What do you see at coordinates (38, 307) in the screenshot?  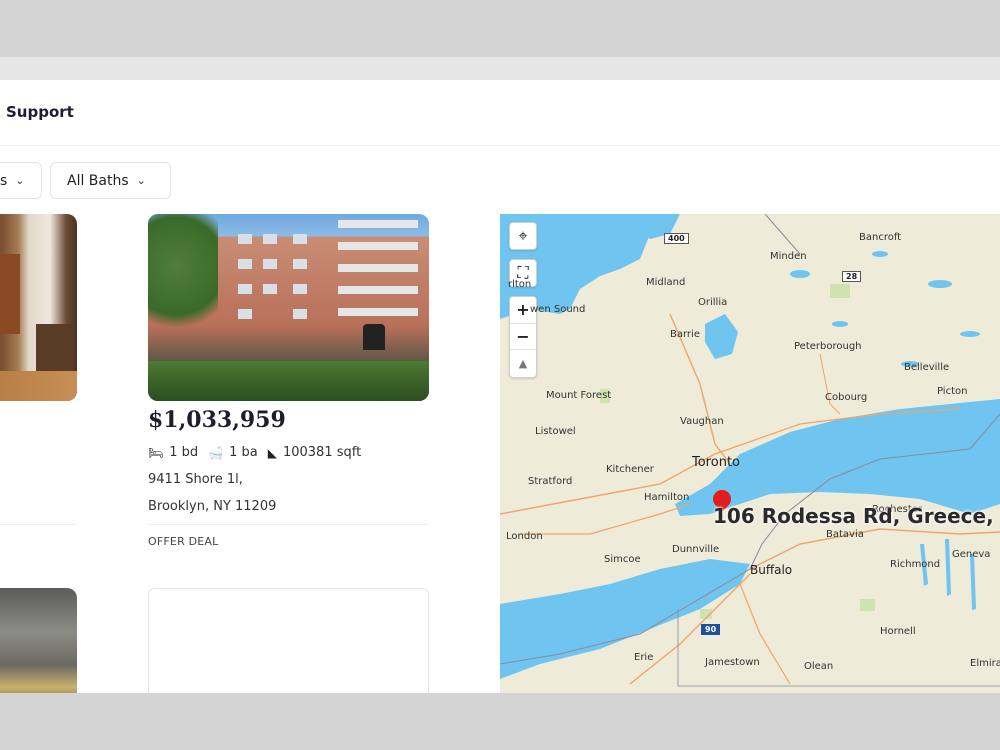 I see `listing-photo-left` at bounding box center [38, 307].